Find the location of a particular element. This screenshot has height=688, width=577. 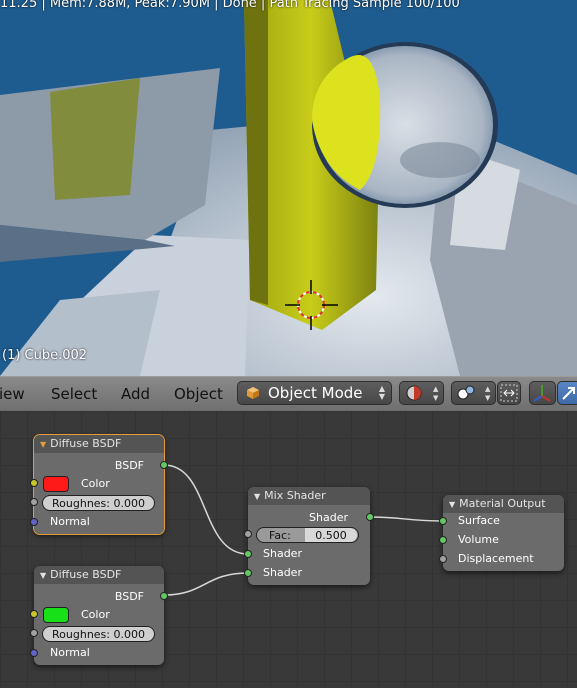

snap-toggle is located at coordinates (509, 393).